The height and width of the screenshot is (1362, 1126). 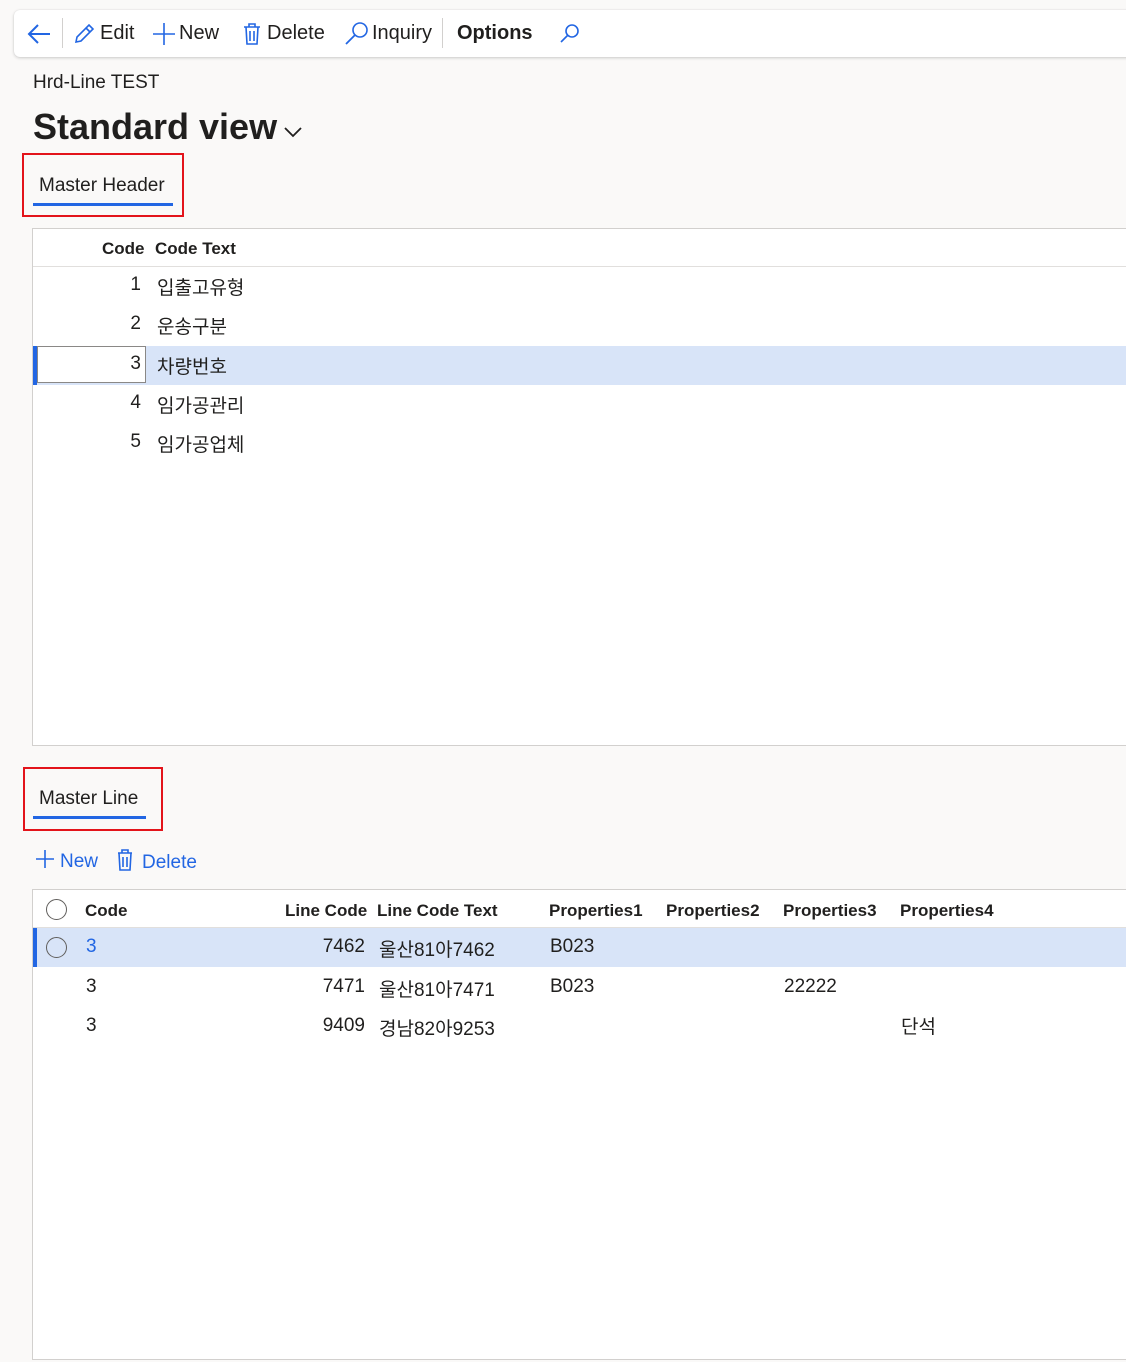 What do you see at coordinates (437, 1029) in the screenshot?
I see `line-code-text-cell: 경남82아9253` at bounding box center [437, 1029].